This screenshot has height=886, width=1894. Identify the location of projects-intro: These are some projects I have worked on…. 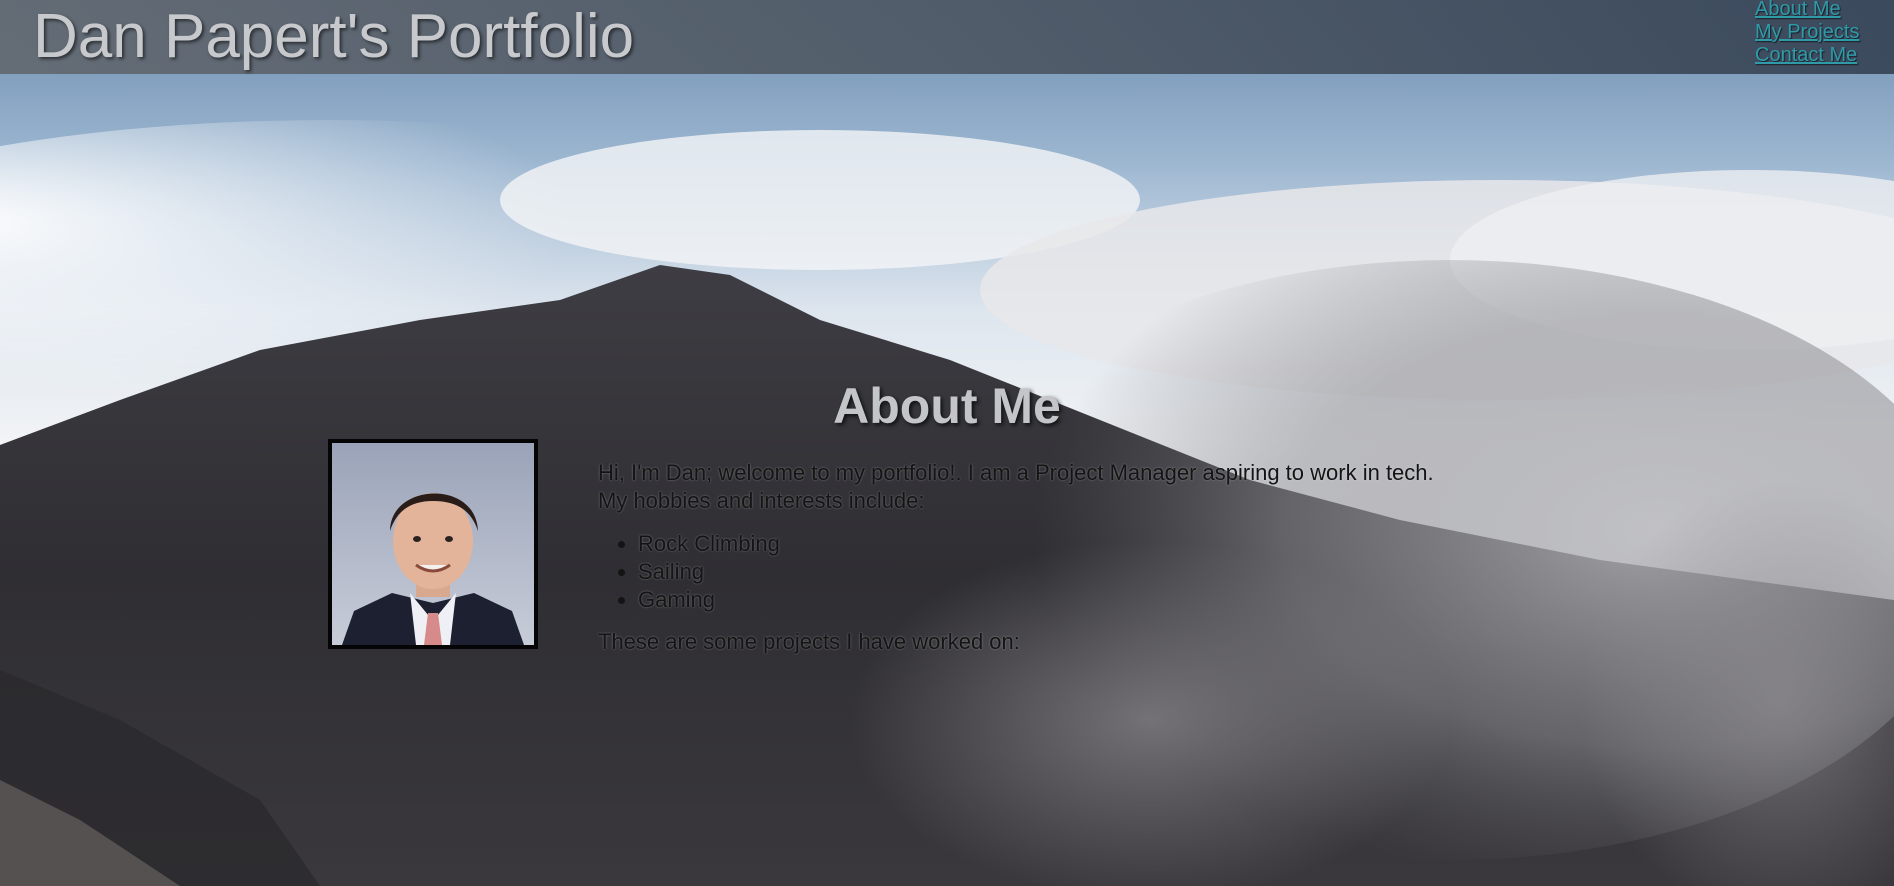
(809, 641).